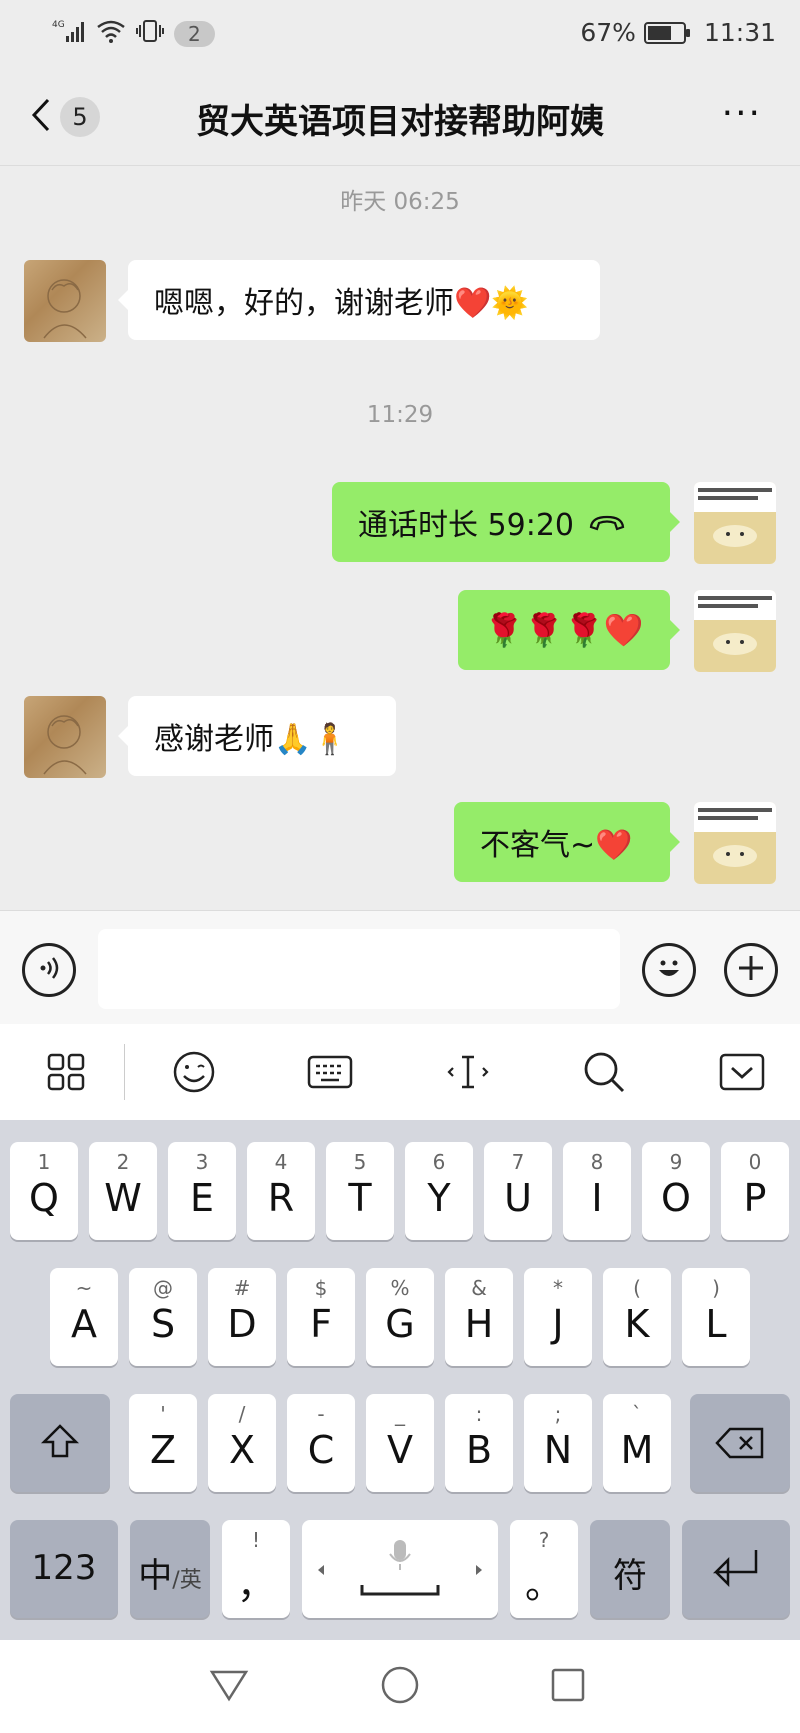 This screenshot has height=1733, width=800. Describe the element at coordinates (568, 1685) in the screenshot. I see `nav-recents-icon` at that location.